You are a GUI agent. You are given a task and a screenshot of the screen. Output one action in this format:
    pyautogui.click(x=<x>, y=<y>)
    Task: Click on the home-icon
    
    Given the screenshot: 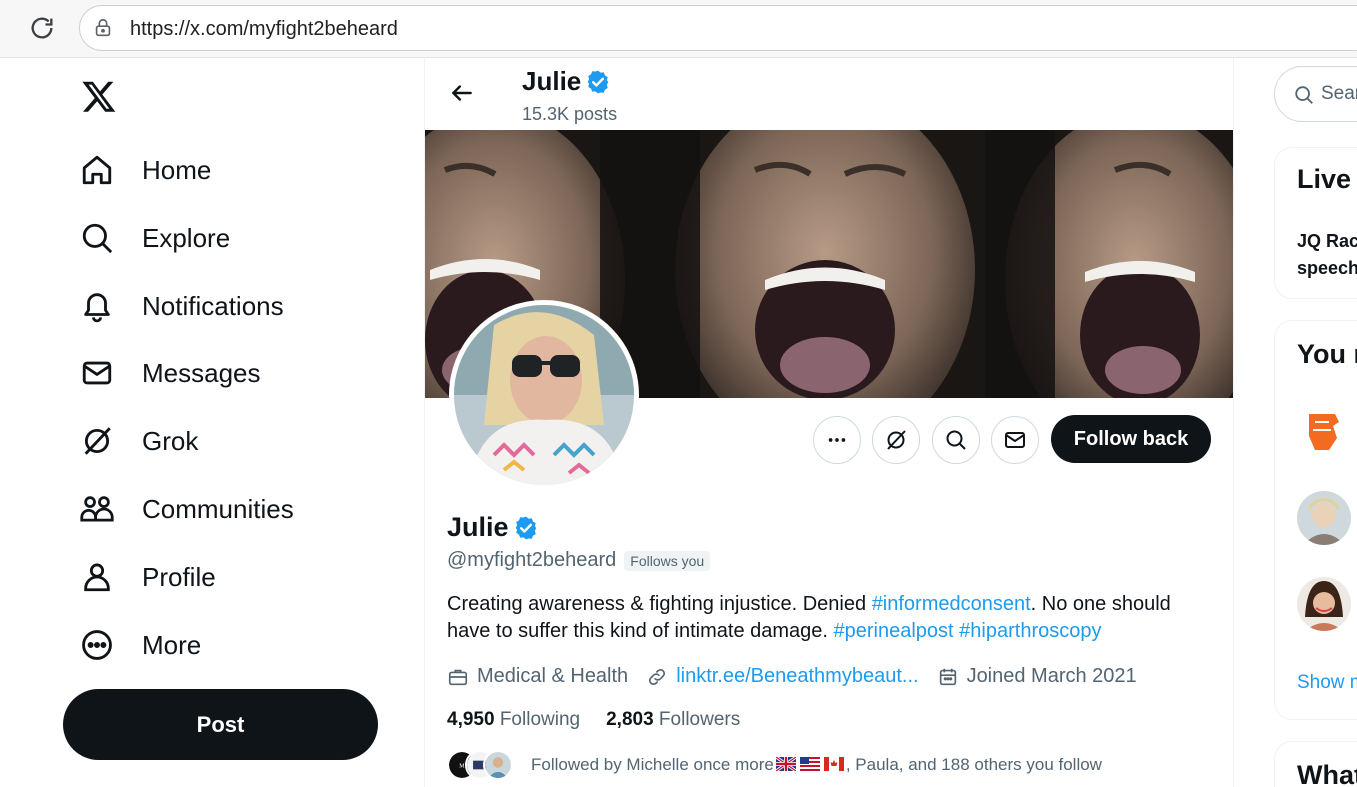 What is the action you would take?
    pyautogui.click(x=97, y=170)
    